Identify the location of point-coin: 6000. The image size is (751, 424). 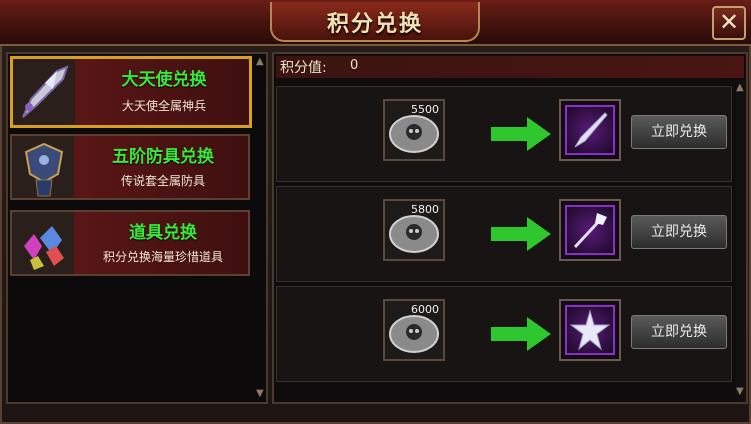
(414, 330).